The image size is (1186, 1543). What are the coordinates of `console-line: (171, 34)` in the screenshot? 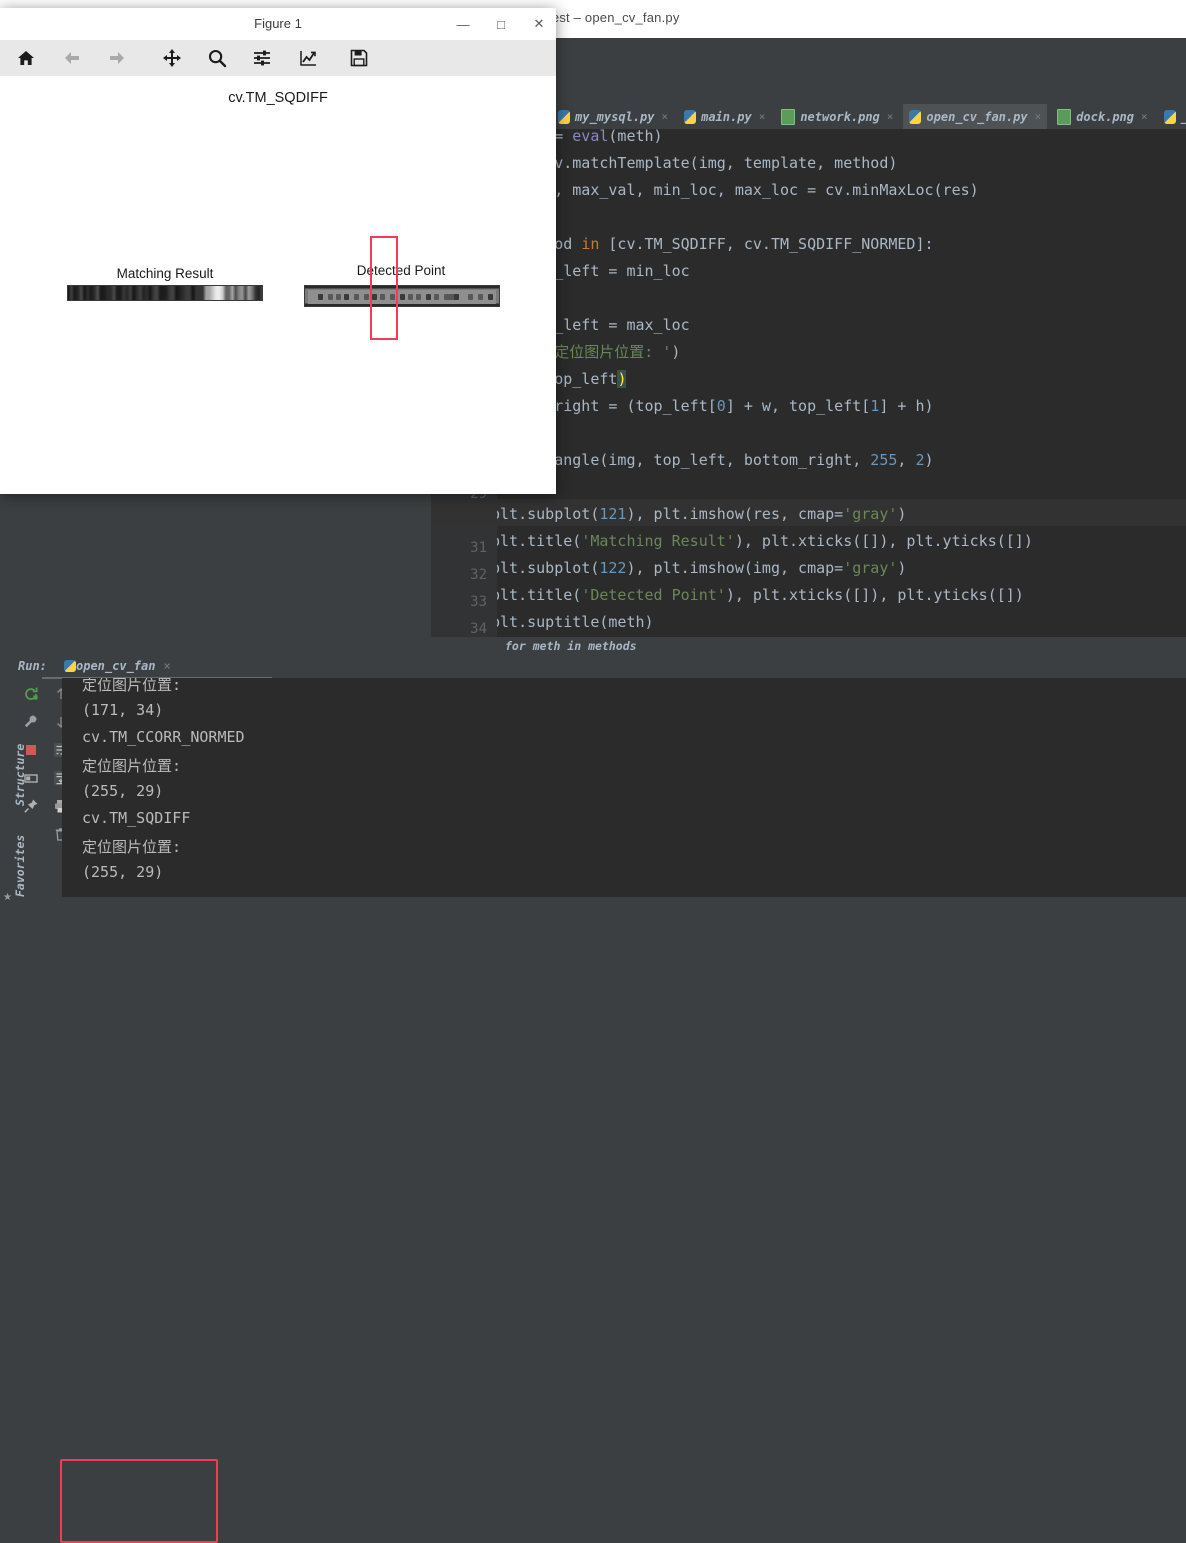 It's located at (123, 710).